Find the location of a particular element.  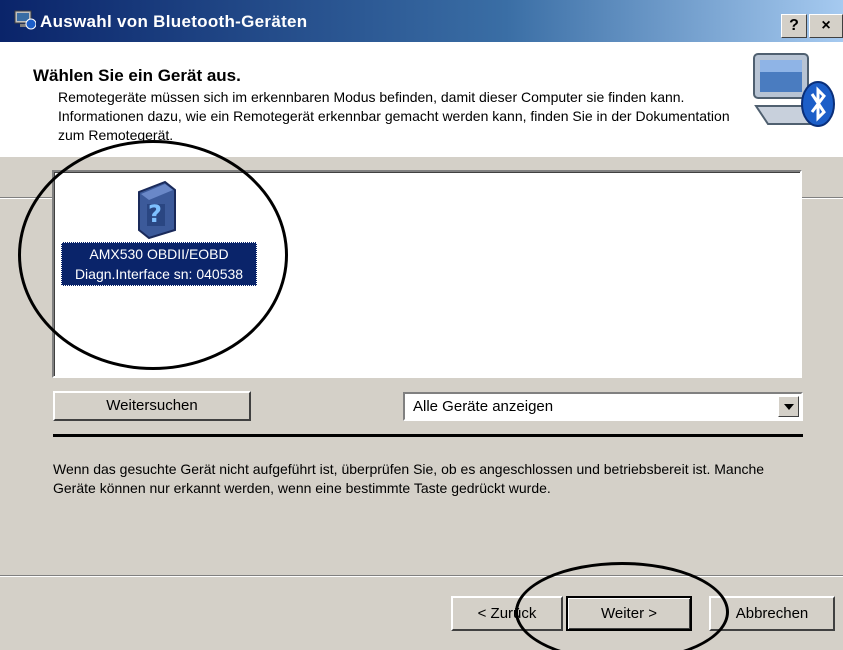

close-button: × is located at coordinates (826, 26).